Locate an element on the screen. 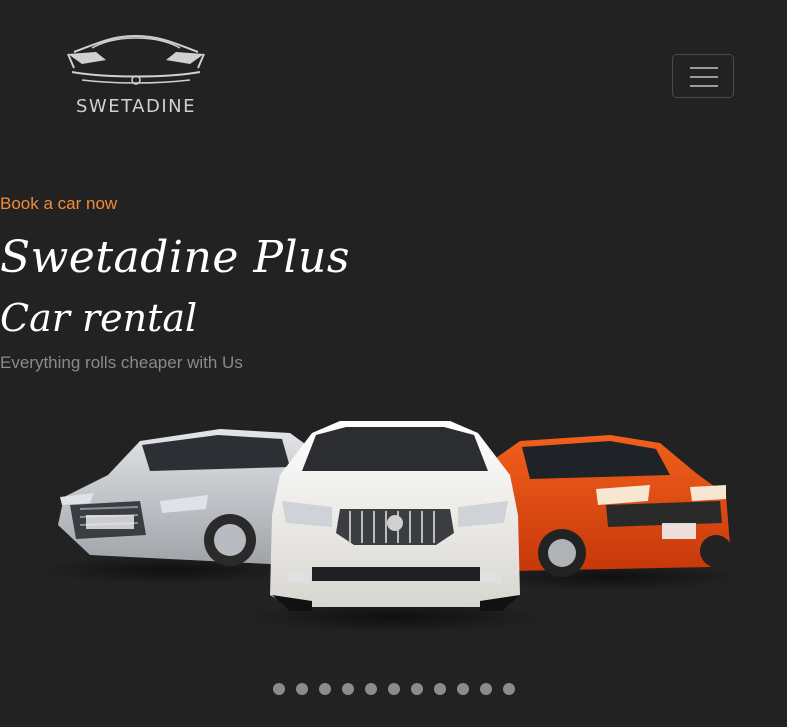 This screenshot has width=787, height=727. carousel-indicators is located at coordinates (393, 689).